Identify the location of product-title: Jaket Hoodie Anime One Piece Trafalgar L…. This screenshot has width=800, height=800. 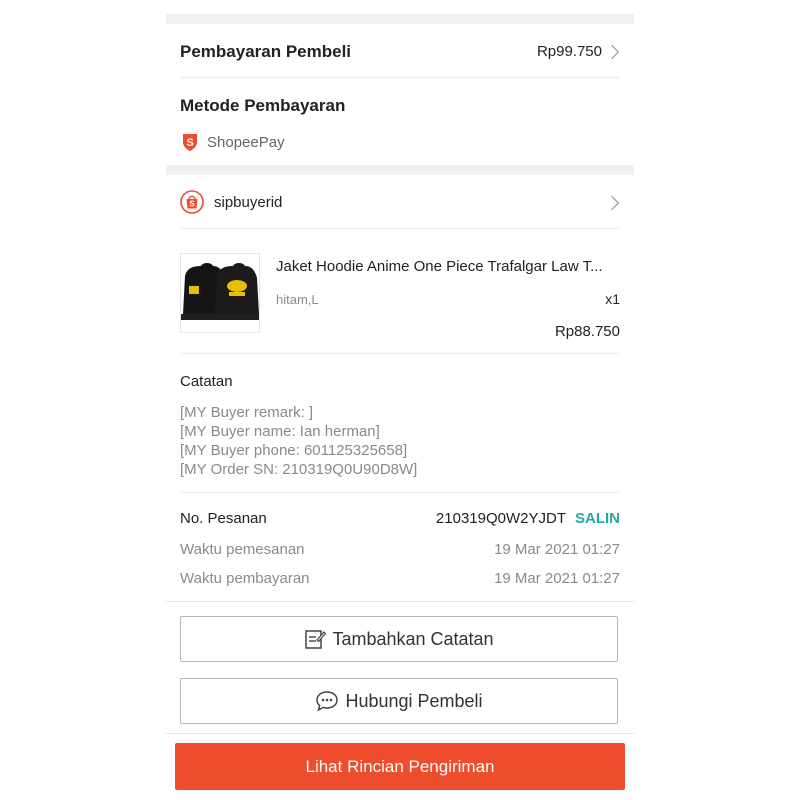
(439, 266).